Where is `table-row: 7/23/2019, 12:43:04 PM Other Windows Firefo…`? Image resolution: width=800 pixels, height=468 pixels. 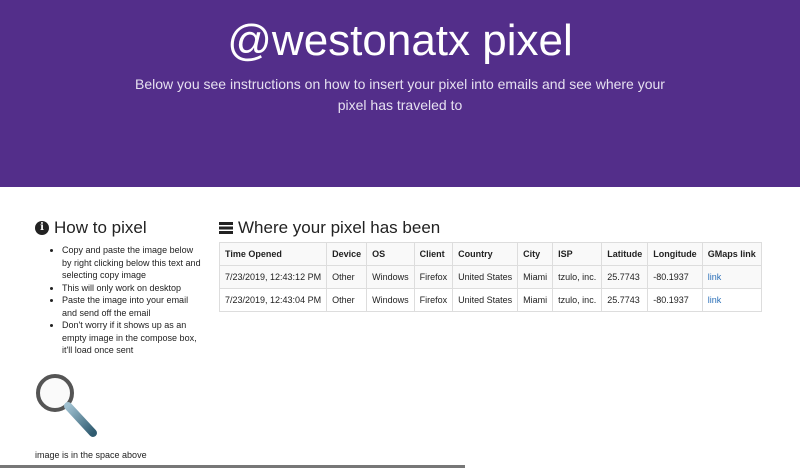
table-row: 7/23/2019, 12:43:04 PM Other Windows Firefo… is located at coordinates (490, 300).